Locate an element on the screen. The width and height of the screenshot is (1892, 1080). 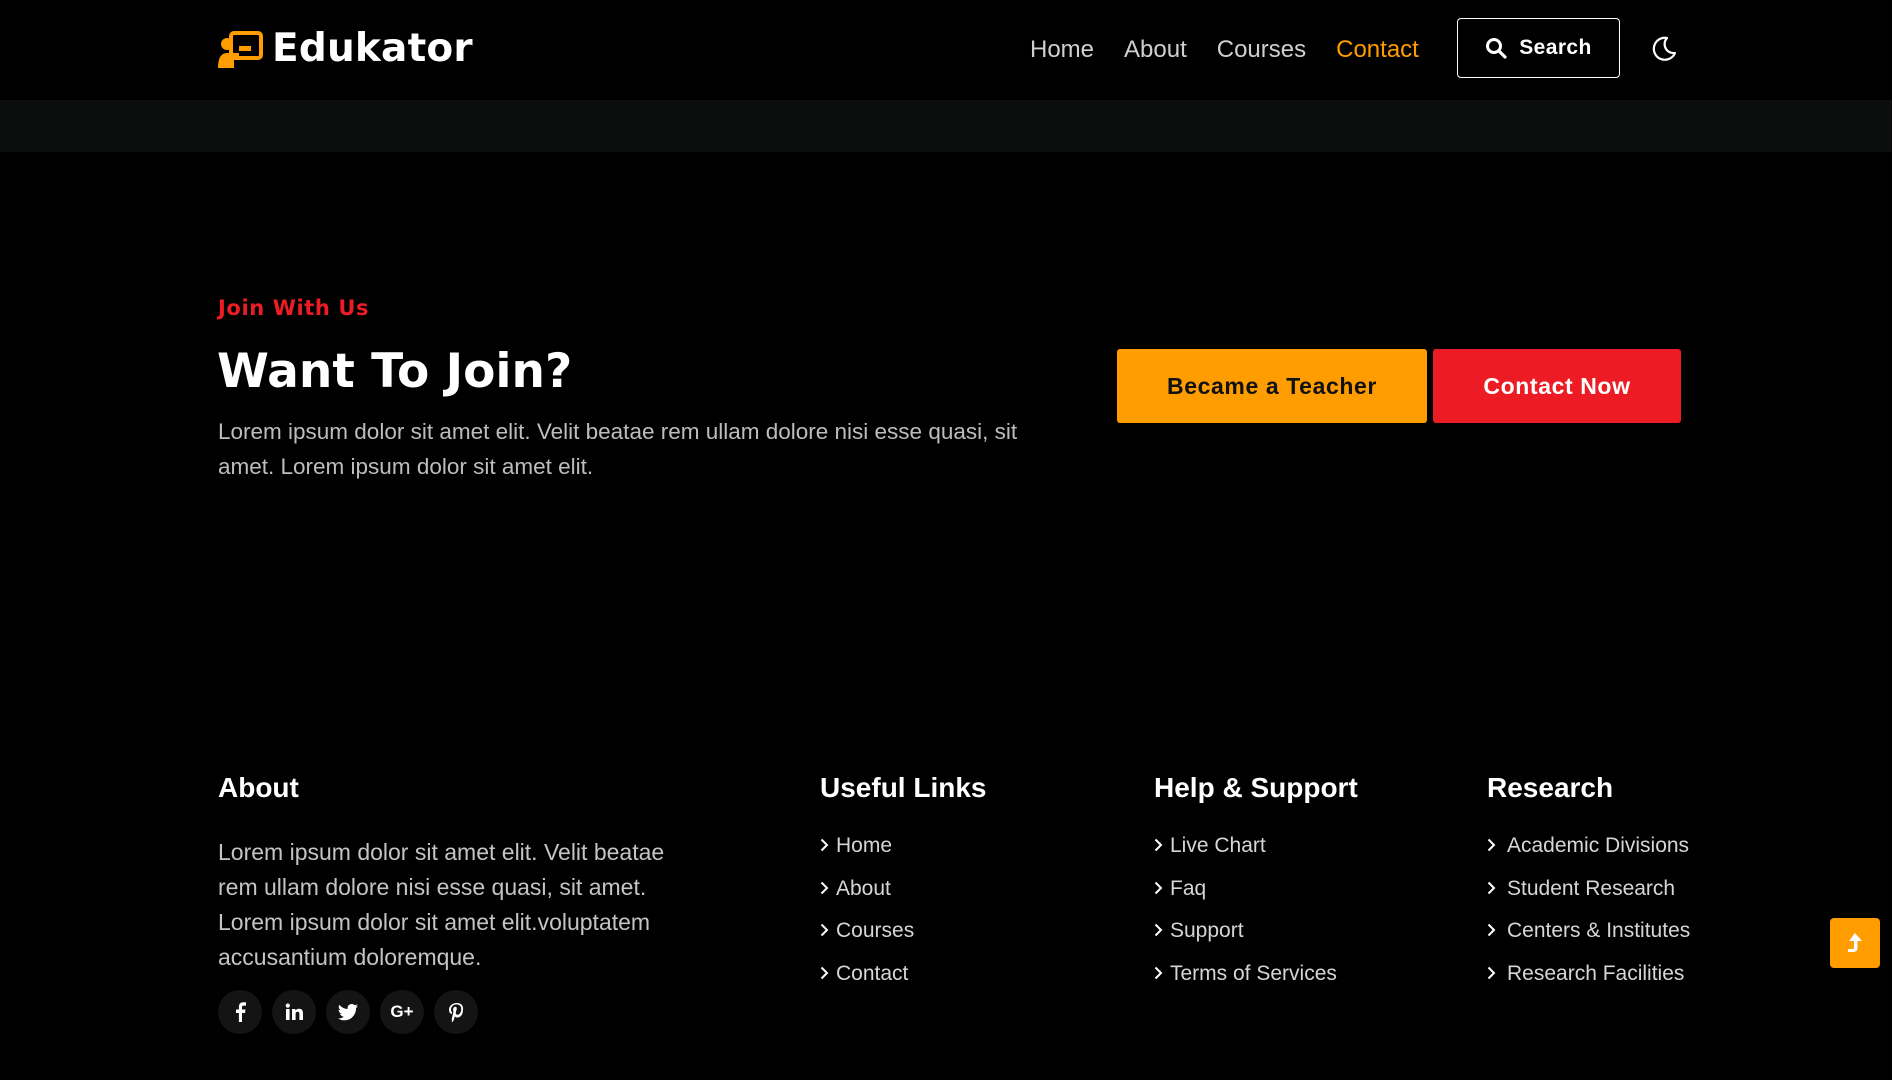
footer-link-label: Home is located at coordinates (864, 845).